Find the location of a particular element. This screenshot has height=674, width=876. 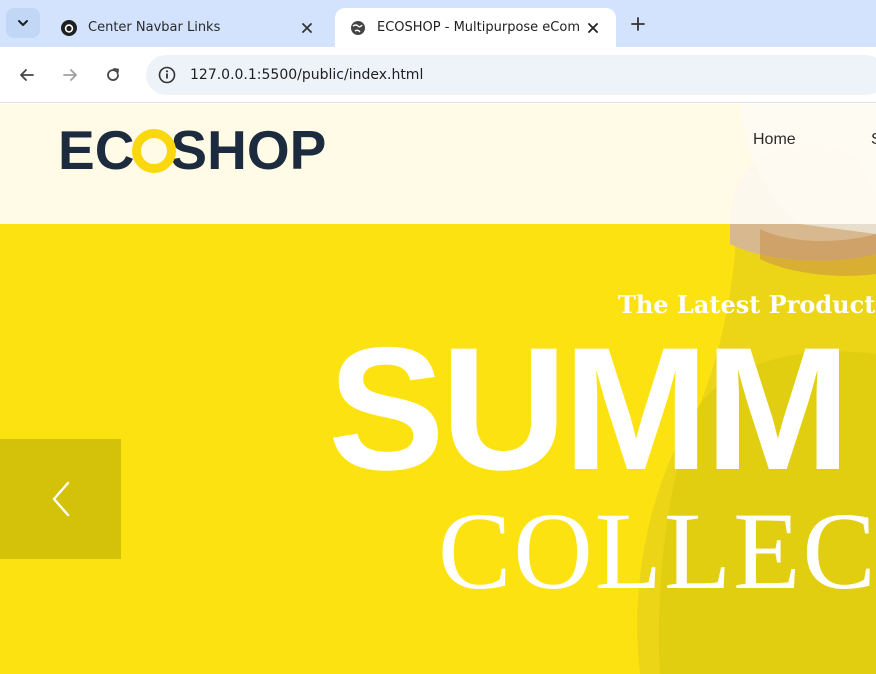

tab-search-button is located at coordinates (23, 23).